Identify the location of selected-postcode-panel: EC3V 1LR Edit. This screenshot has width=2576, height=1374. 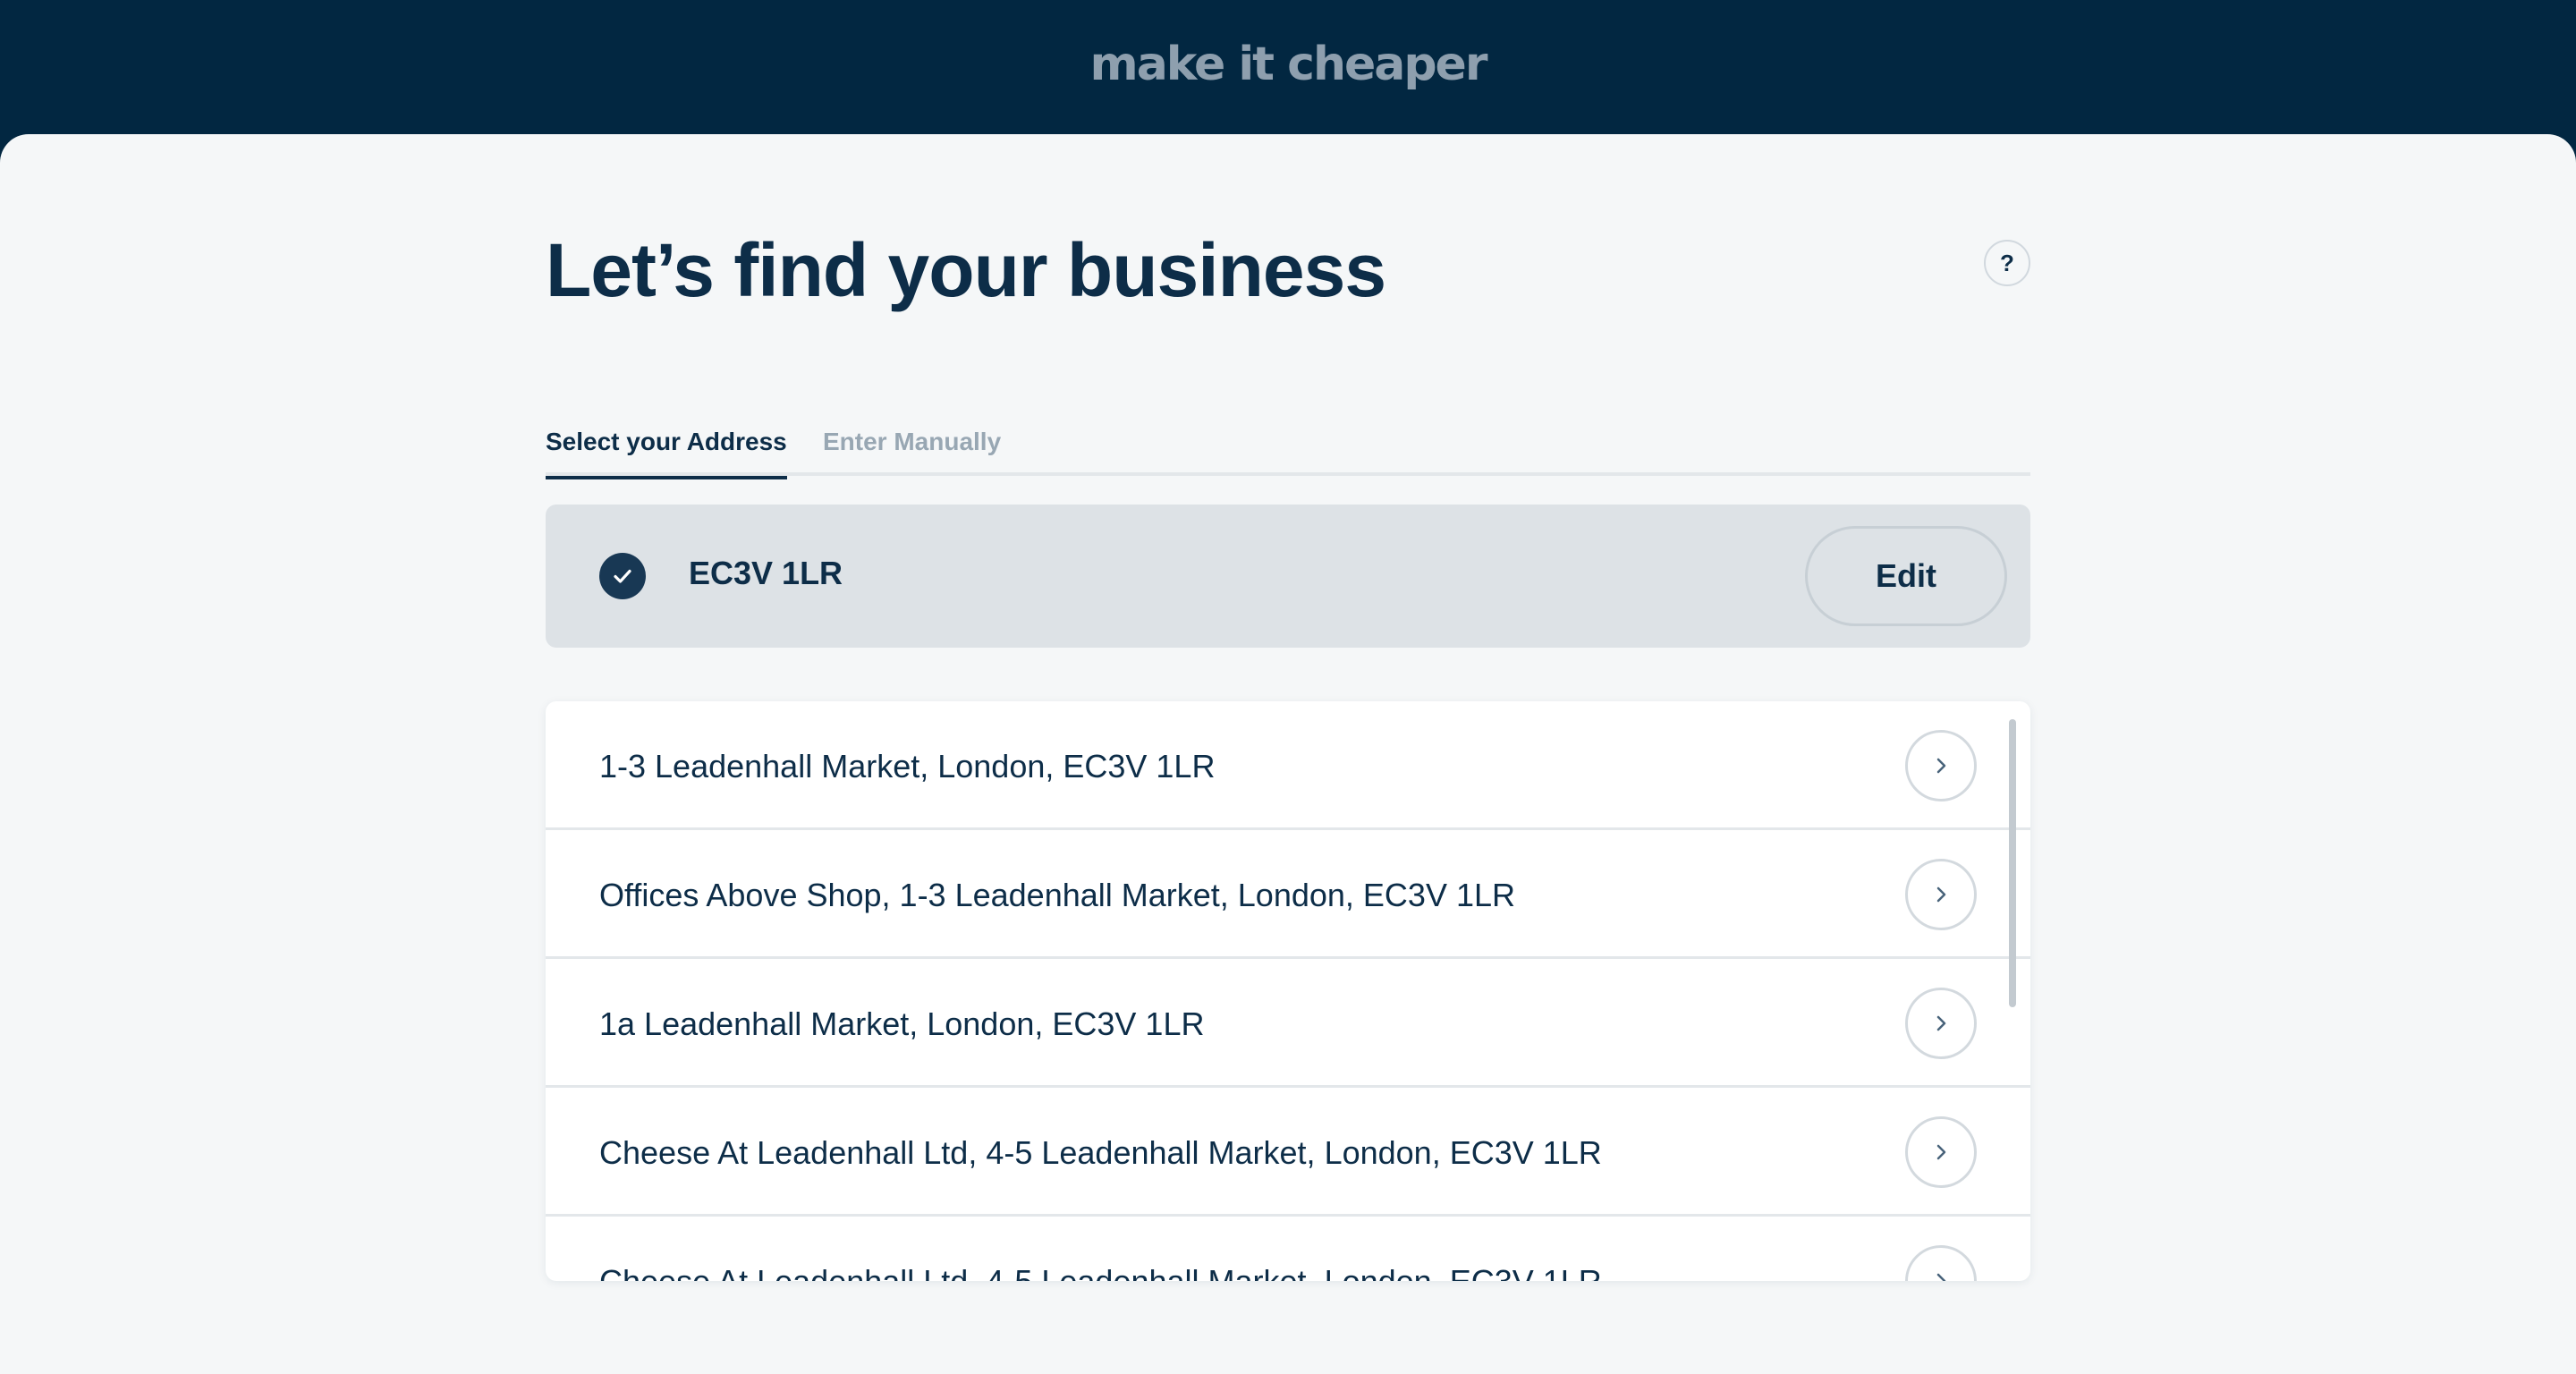
(1288, 576).